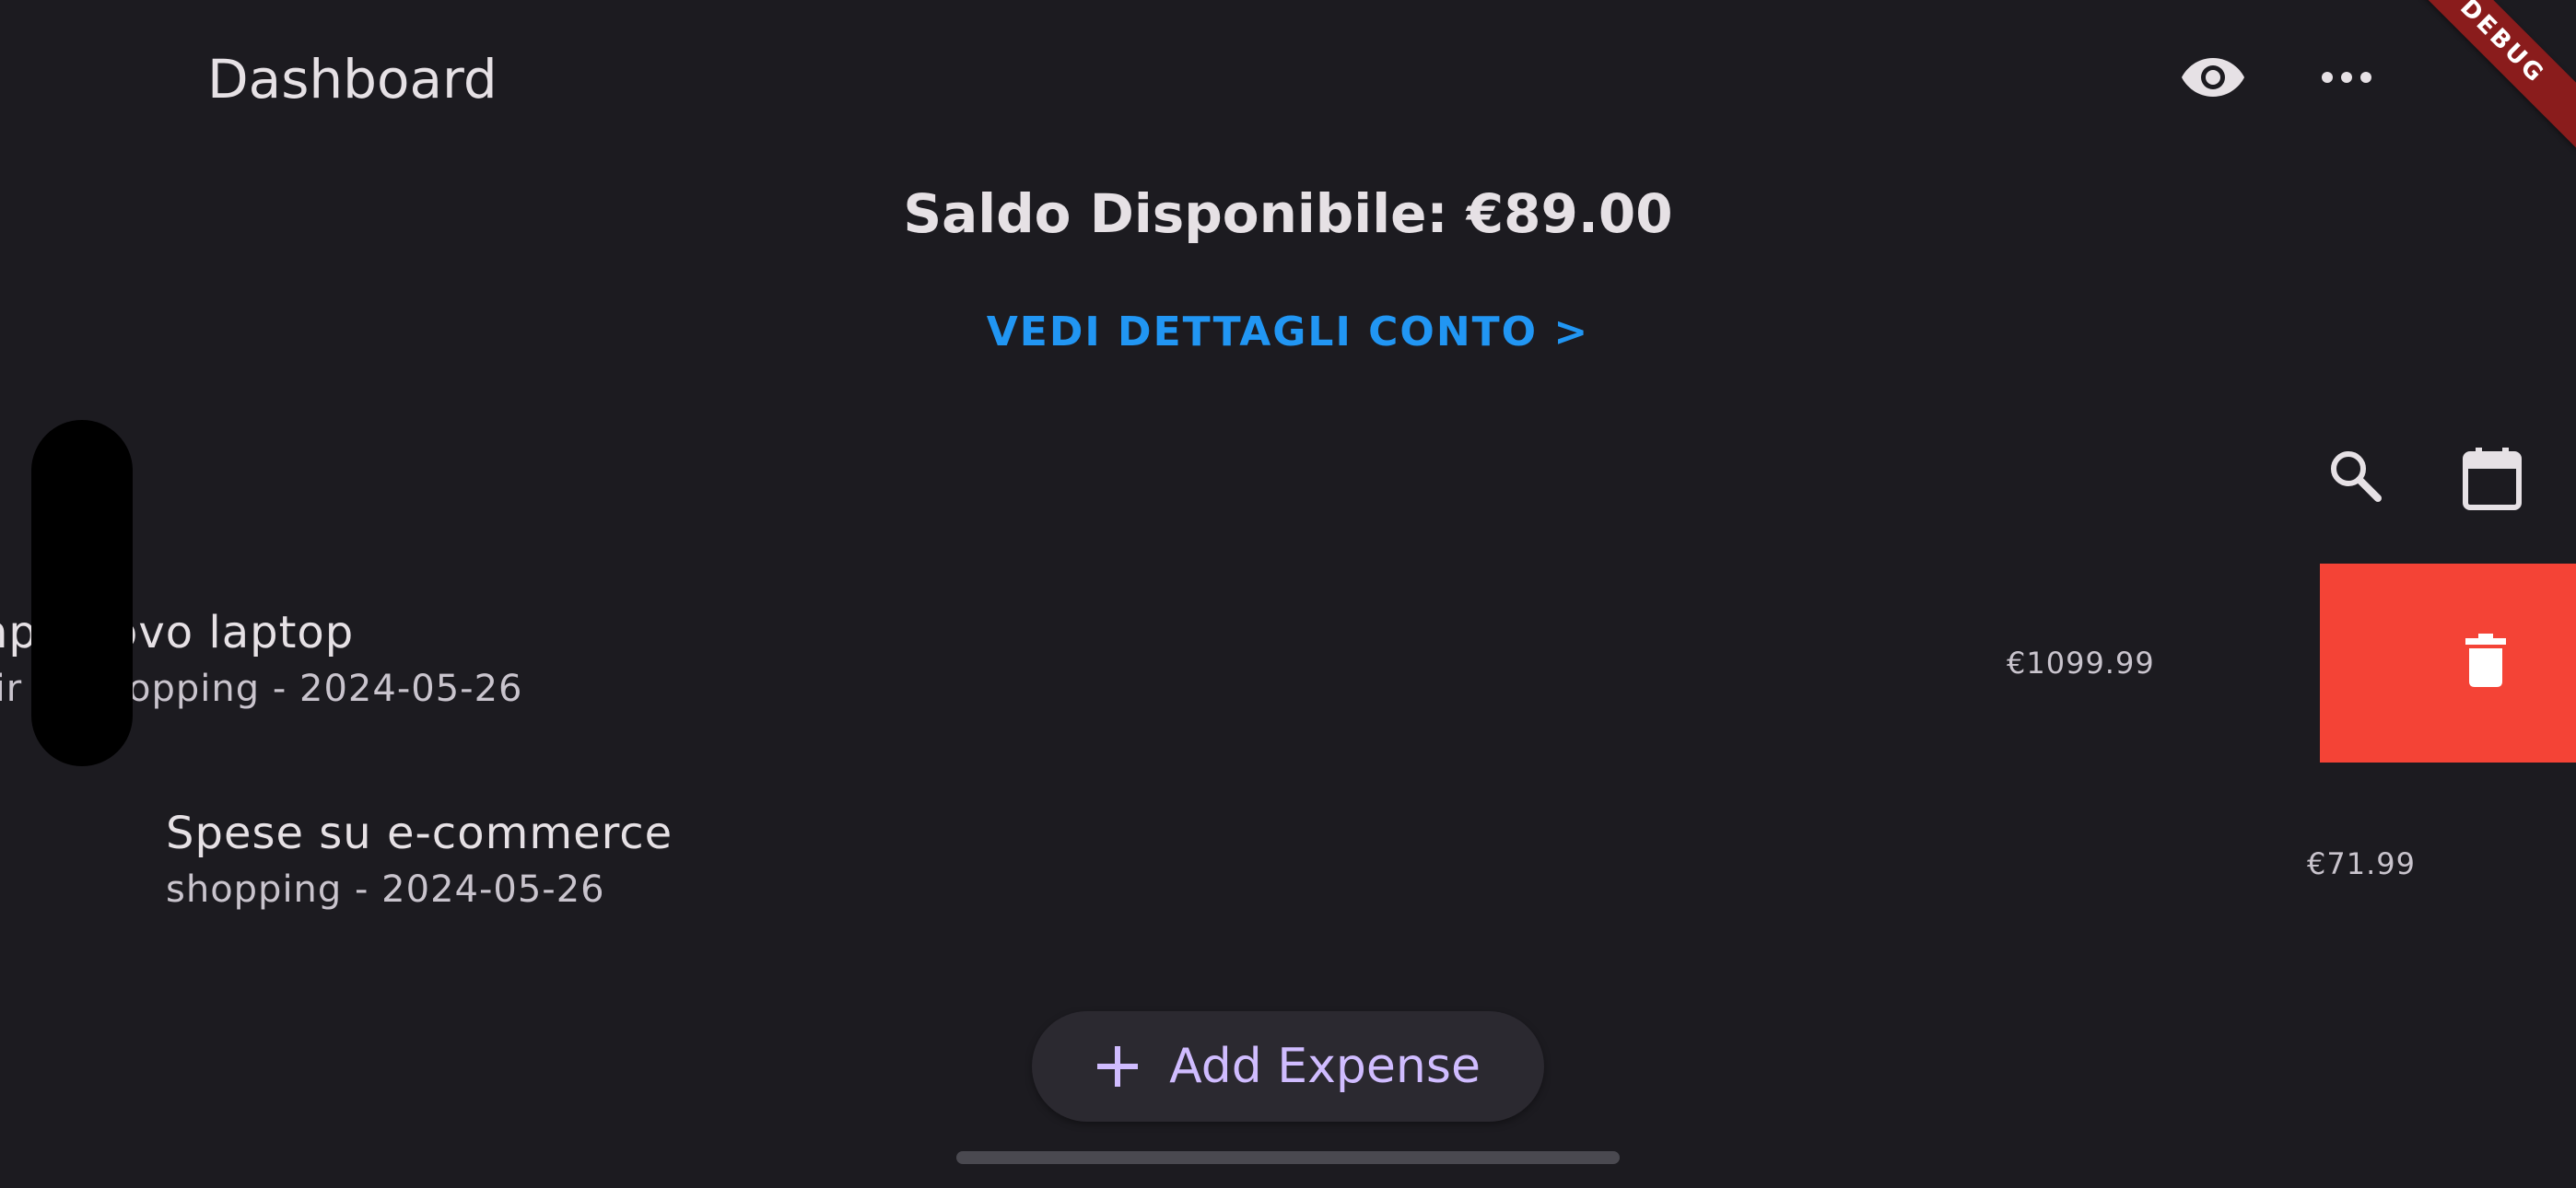 The height and width of the screenshot is (1188, 2576). What do you see at coordinates (82, 593) in the screenshot?
I see `redaction-overlay` at bounding box center [82, 593].